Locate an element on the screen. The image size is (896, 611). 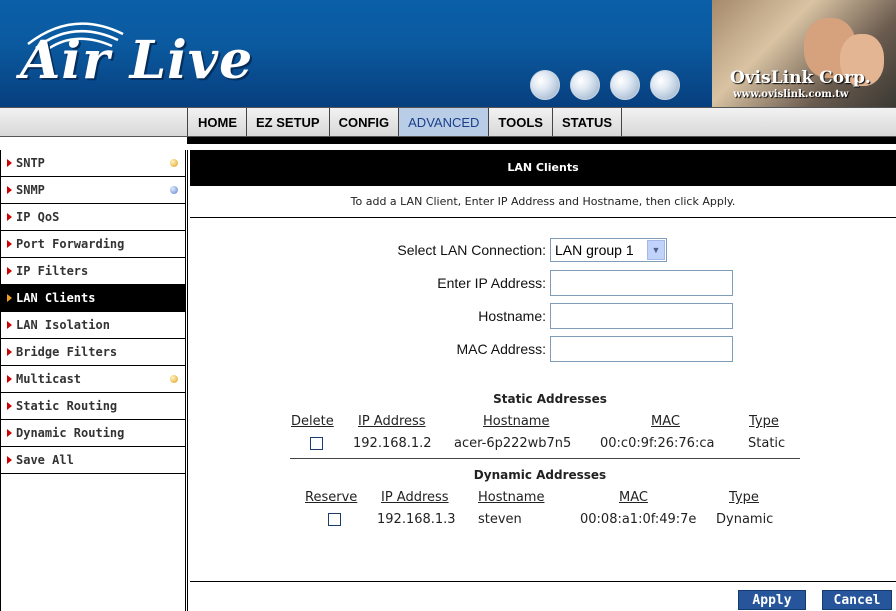
ip-address-row: Enter IP Address: is located at coordinates (489, 283).